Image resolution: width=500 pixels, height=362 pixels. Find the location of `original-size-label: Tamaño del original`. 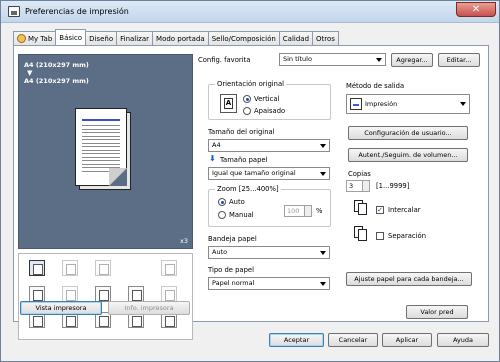

original-size-label: Tamaño del original is located at coordinates (241, 132).